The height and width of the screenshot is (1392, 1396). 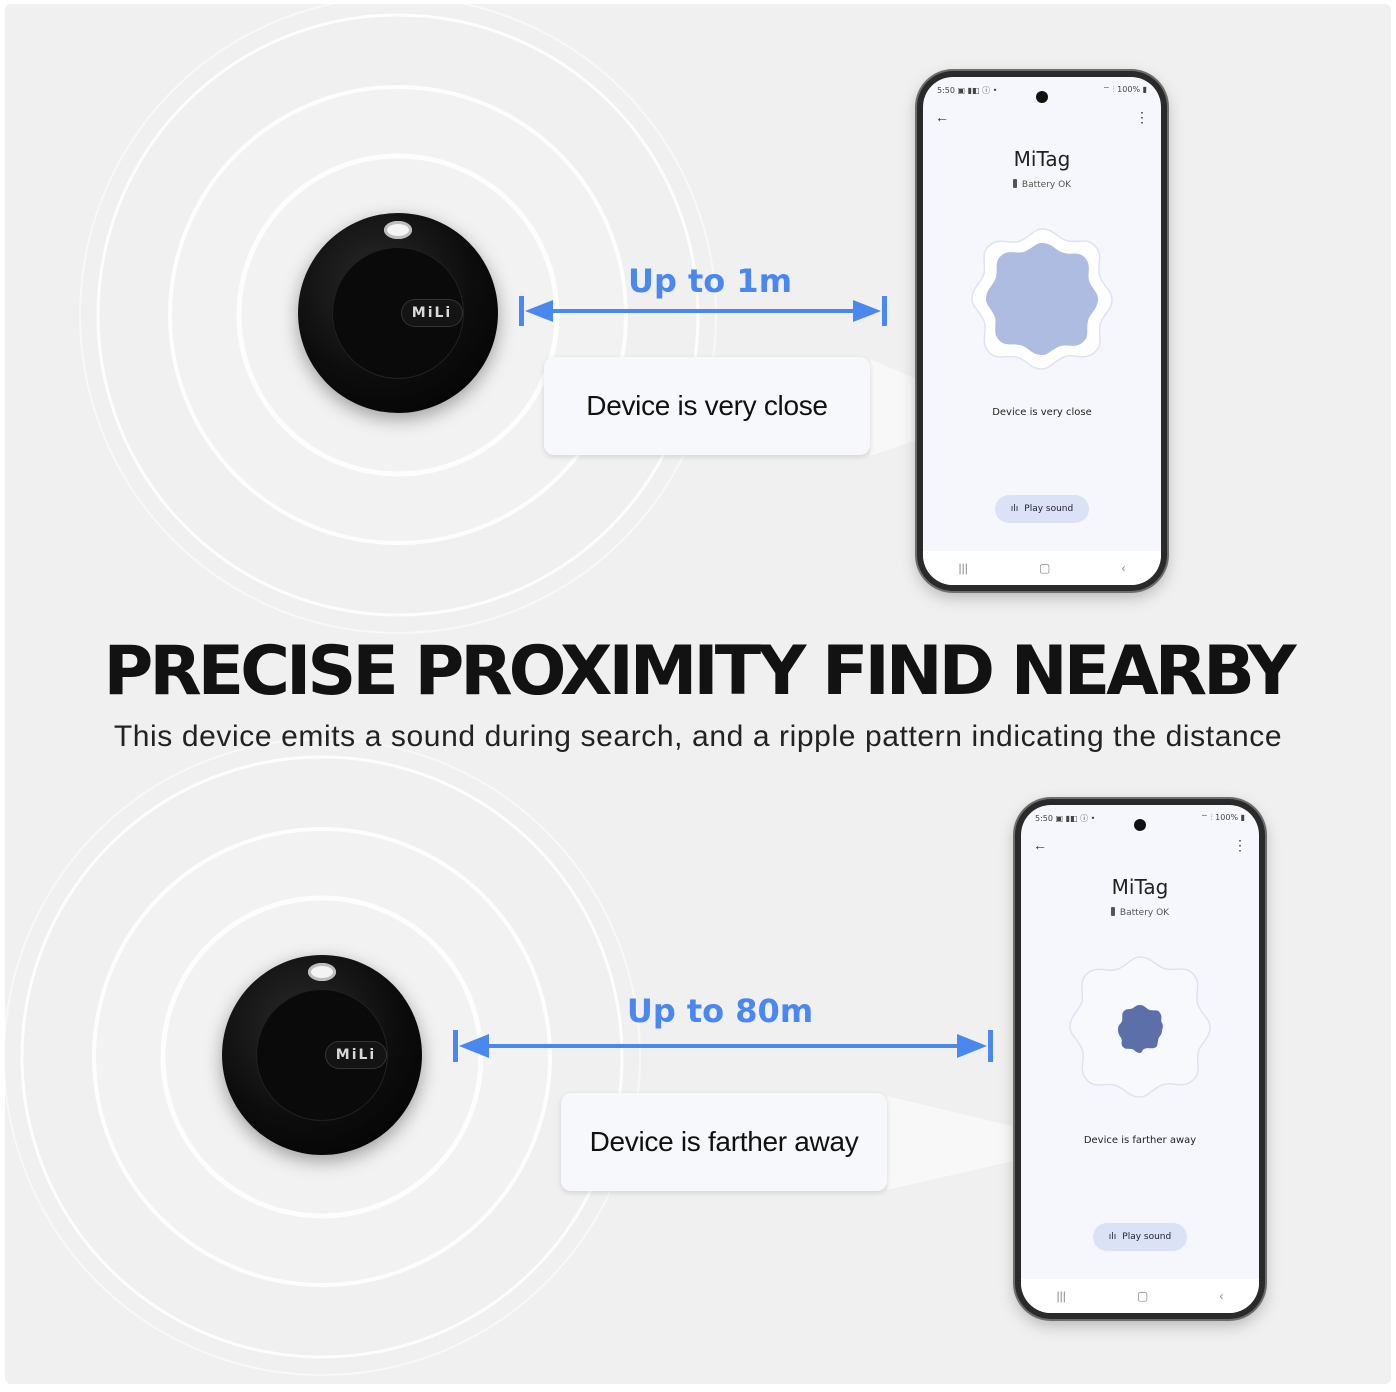 What do you see at coordinates (720, 1011) in the screenshot?
I see `range-label-far: Up to 80m` at bounding box center [720, 1011].